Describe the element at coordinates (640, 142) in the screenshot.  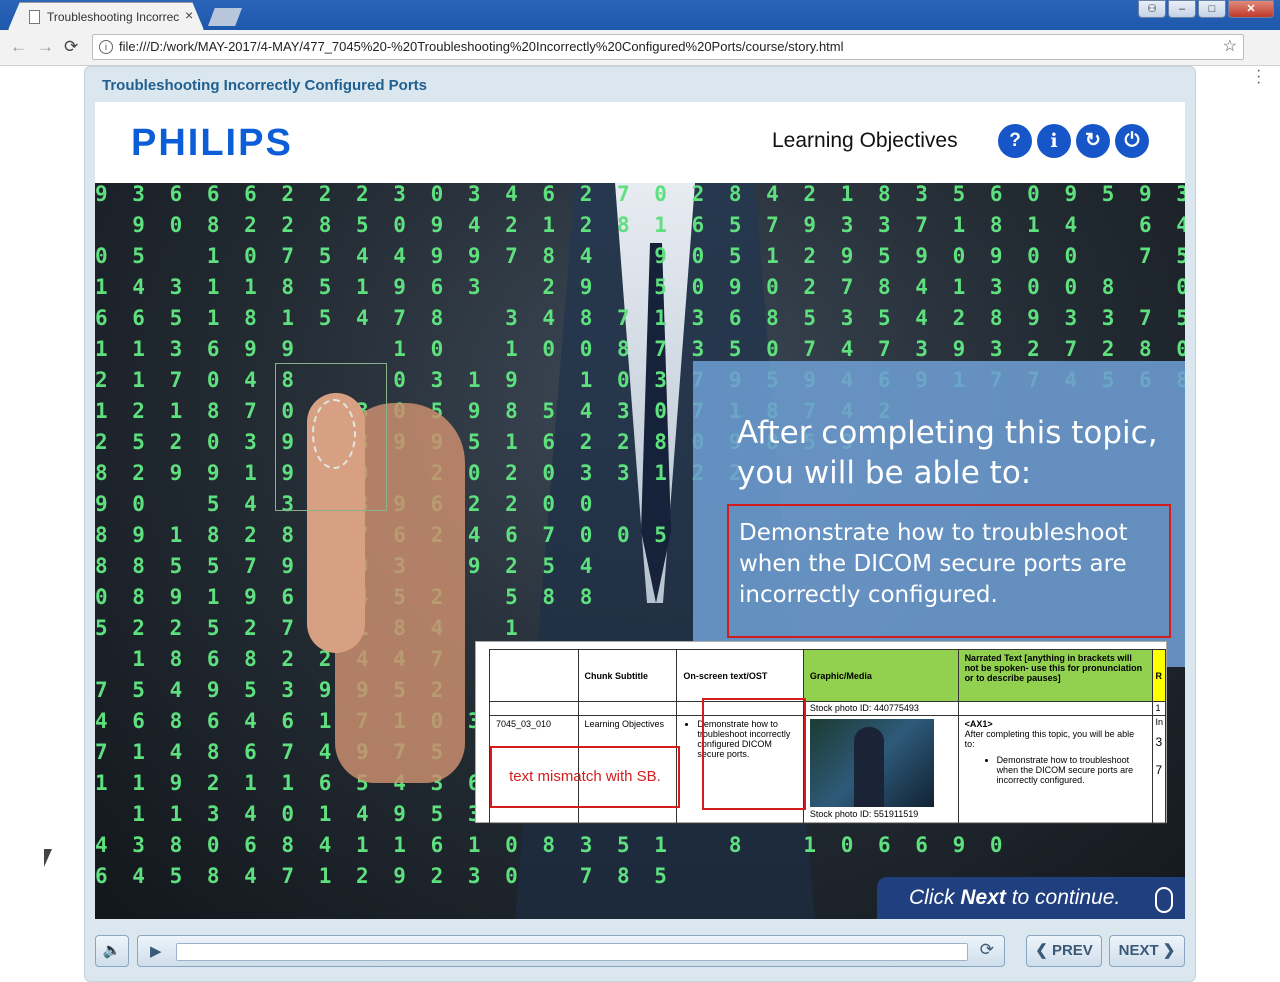
I see `course-header: PHILIPS Learning Objectives ? i ↻ ⏻` at that location.